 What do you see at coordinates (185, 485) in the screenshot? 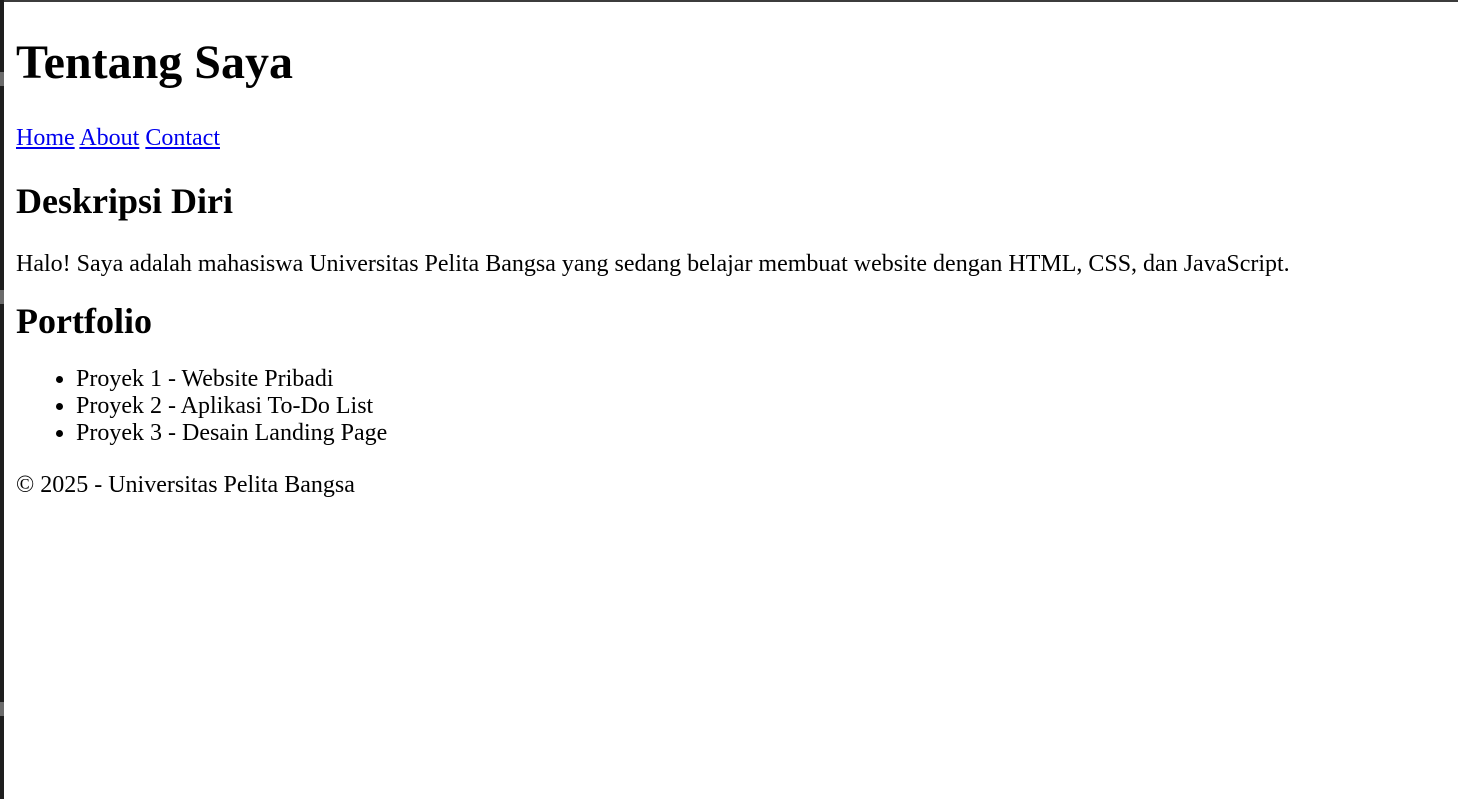
I see `page-footer: © 2025 - Universitas Pelita Bangsa` at bounding box center [185, 485].